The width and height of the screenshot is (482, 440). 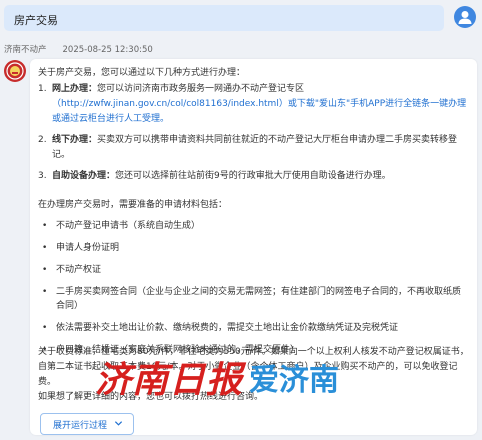 What do you see at coordinates (42, 176) in the screenshot?
I see `method-number: 3.` at bounding box center [42, 176].